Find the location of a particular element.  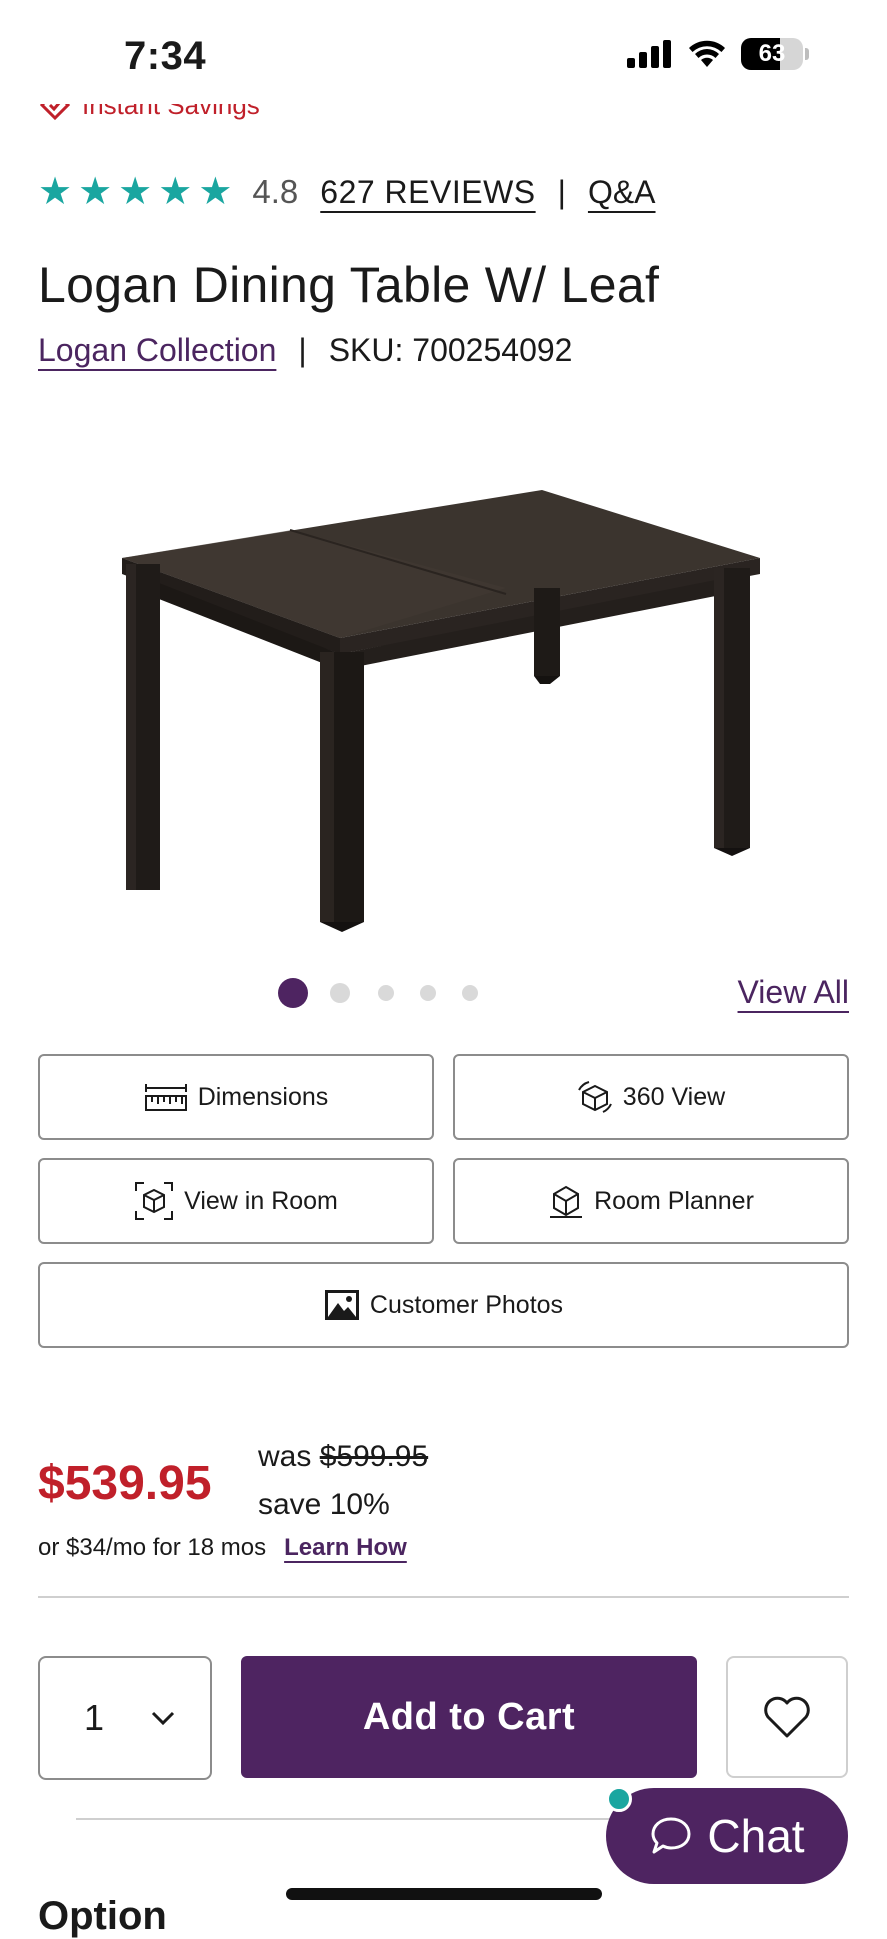

room-planner-label: Room Planner is located at coordinates (674, 1200).